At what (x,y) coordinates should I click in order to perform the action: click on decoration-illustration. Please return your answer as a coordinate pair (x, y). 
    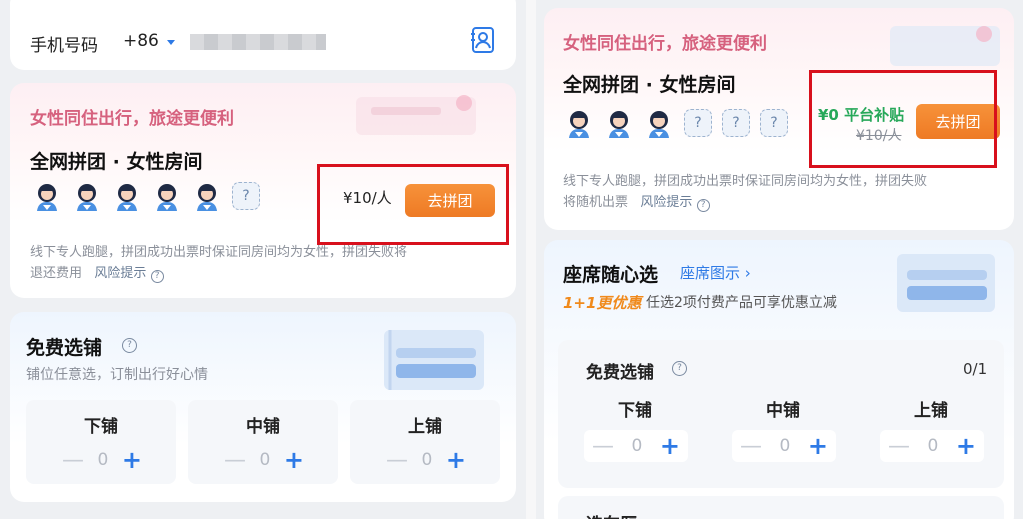
    Looking at the image, I should click on (416, 115).